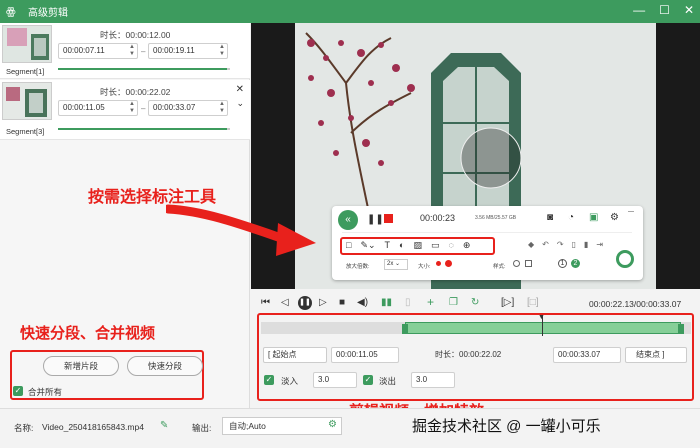 The height and width of the screenshot is (448, 700). What do you see at coordinates (435, 245) in the screenshot?
I see `note-tool-icon: ▭` at bounding box center [435, 245].